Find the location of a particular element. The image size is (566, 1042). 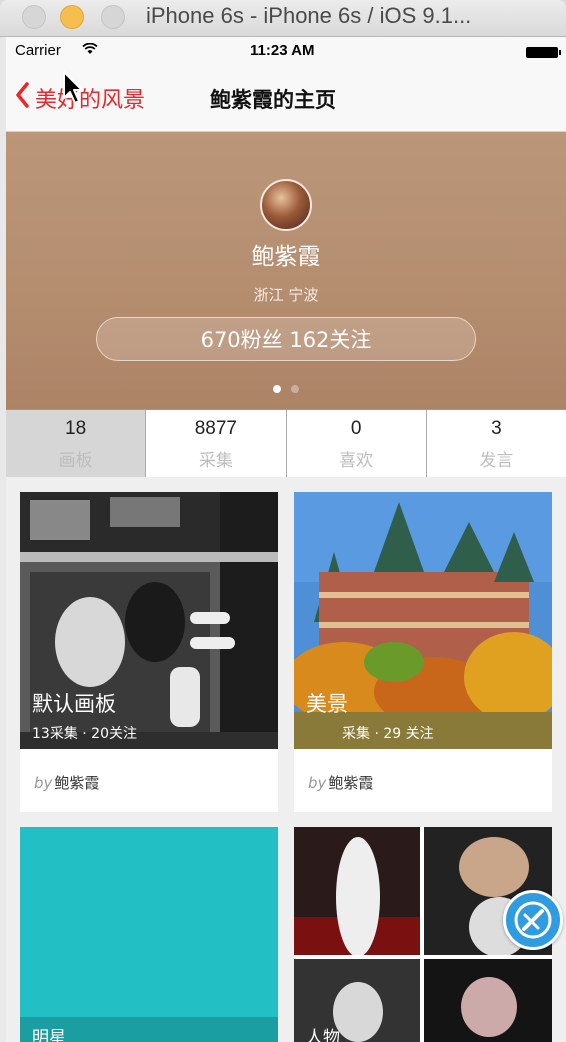

stat-posts-tab: 3 发言 is located at coordinates (495, 443).